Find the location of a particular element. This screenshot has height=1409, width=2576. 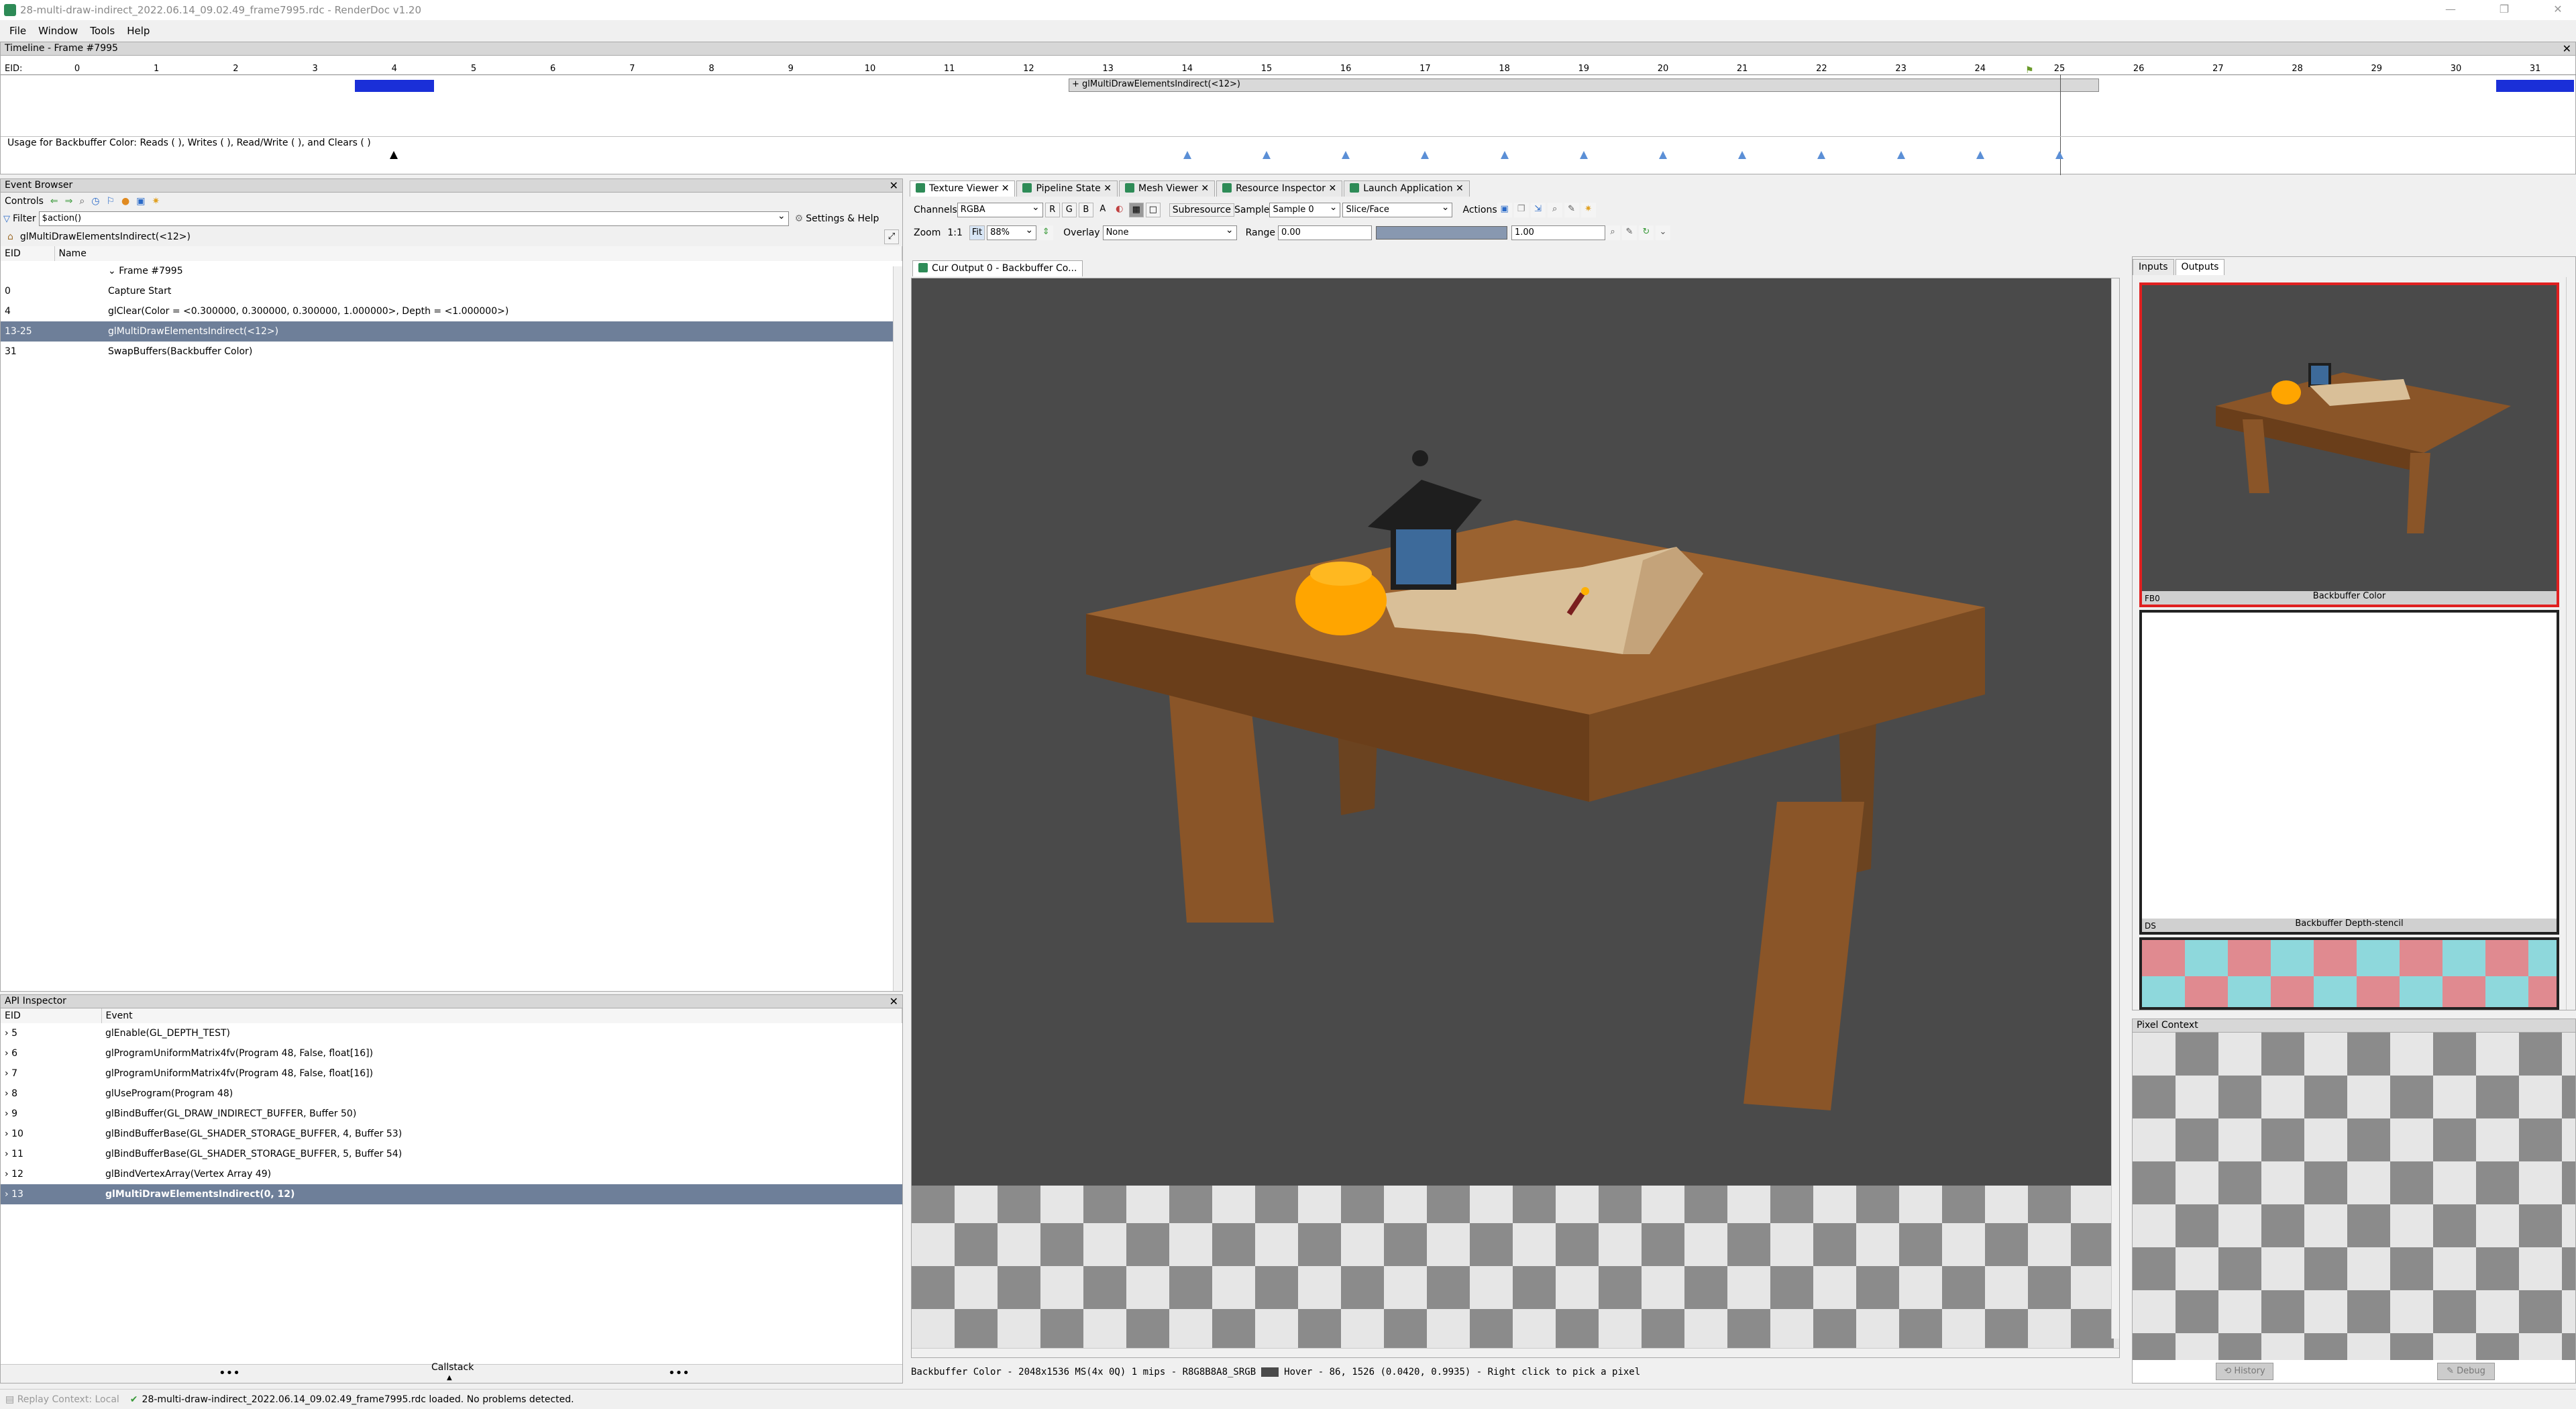

tab-launch-application: Launch Application ✕ is located at coordinates (1407, 188).